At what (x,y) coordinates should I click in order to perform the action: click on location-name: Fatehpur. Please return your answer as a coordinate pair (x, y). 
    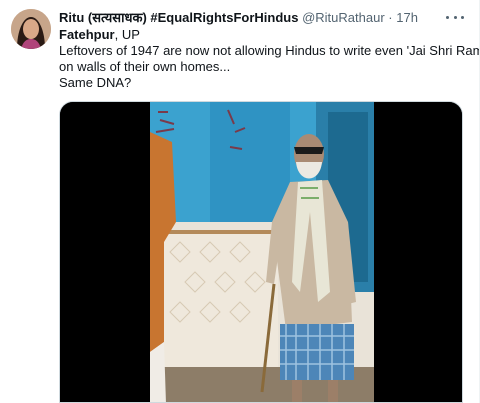
    Looking at the image, I should click on (87, 34).